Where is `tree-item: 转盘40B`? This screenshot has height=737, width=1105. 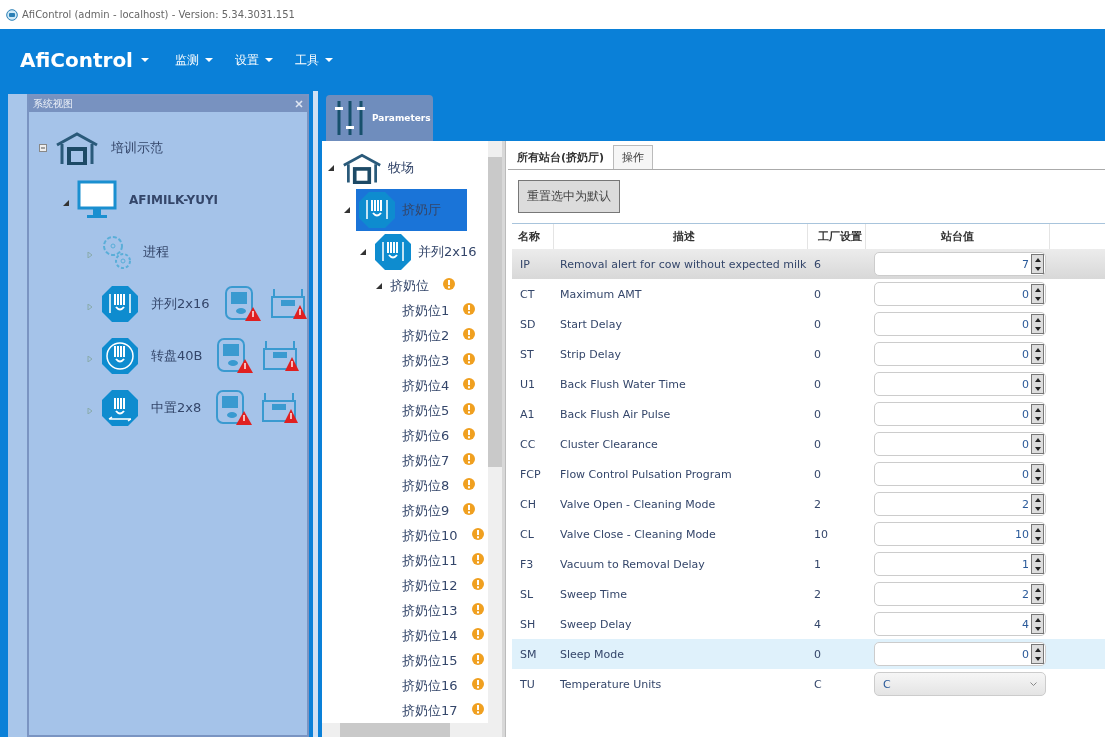
tree-item: 转盘40B is located at coordinates (177, 356).